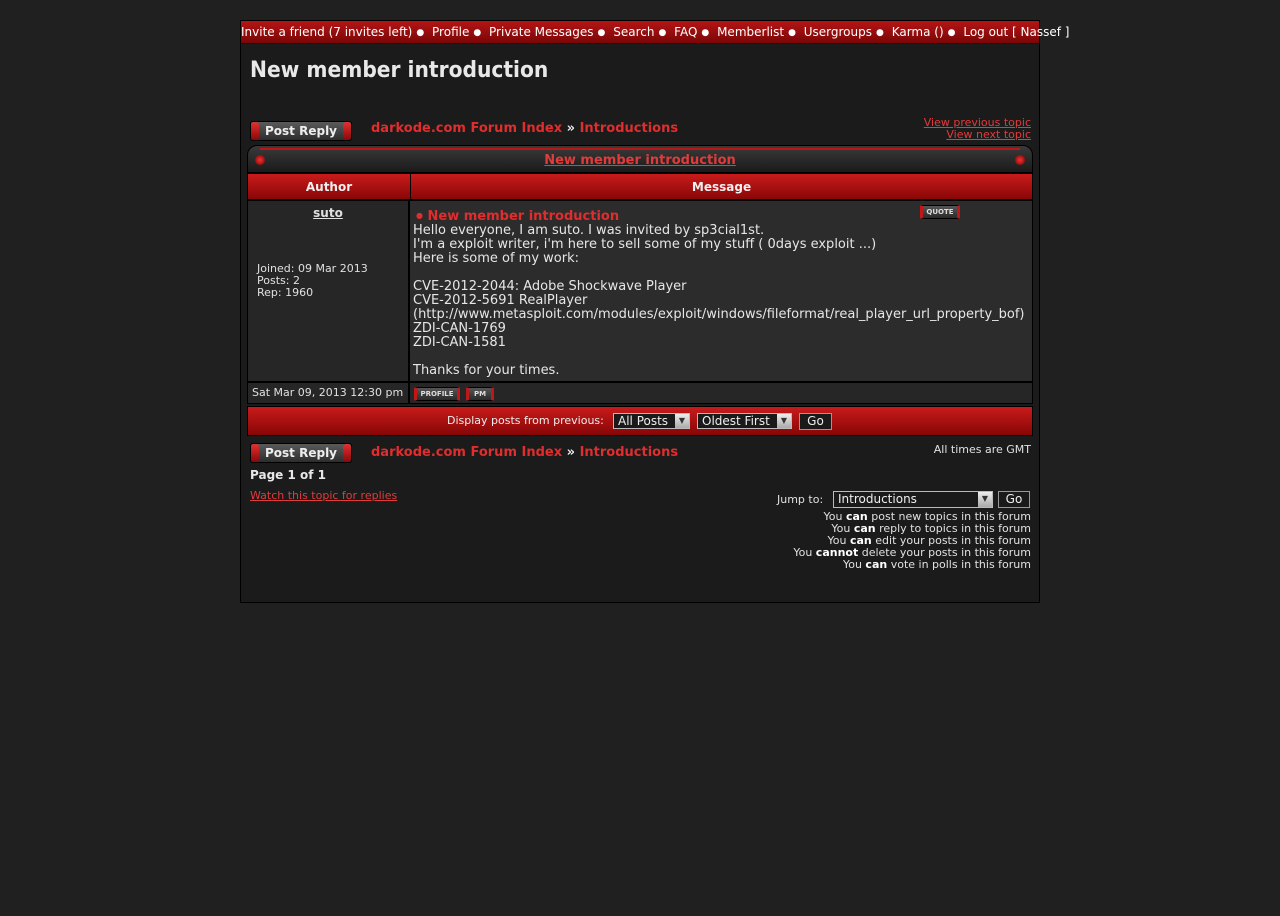 The height and width of the screenshot is (916, 1280). I want to click on nav-profile: Profile, so click(450, 32).